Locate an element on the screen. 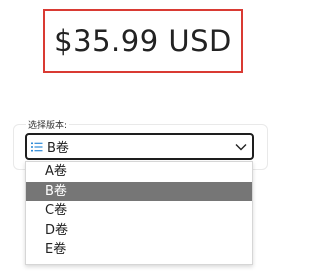  list-icon is located at coordinates (37, 147).